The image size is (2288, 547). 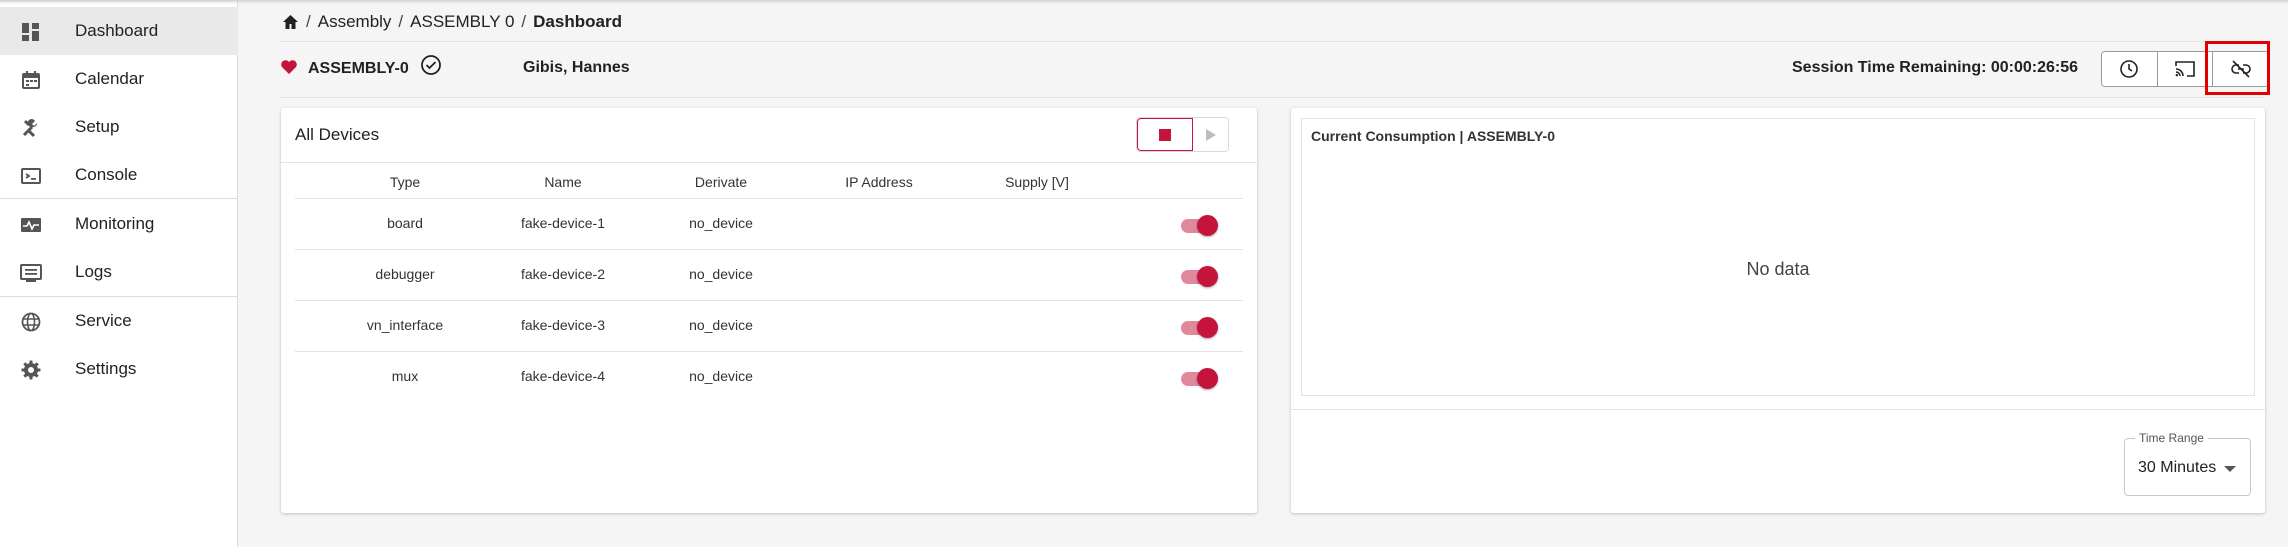 I want to click on column-header-name: Name, so click(x=563, y=182).